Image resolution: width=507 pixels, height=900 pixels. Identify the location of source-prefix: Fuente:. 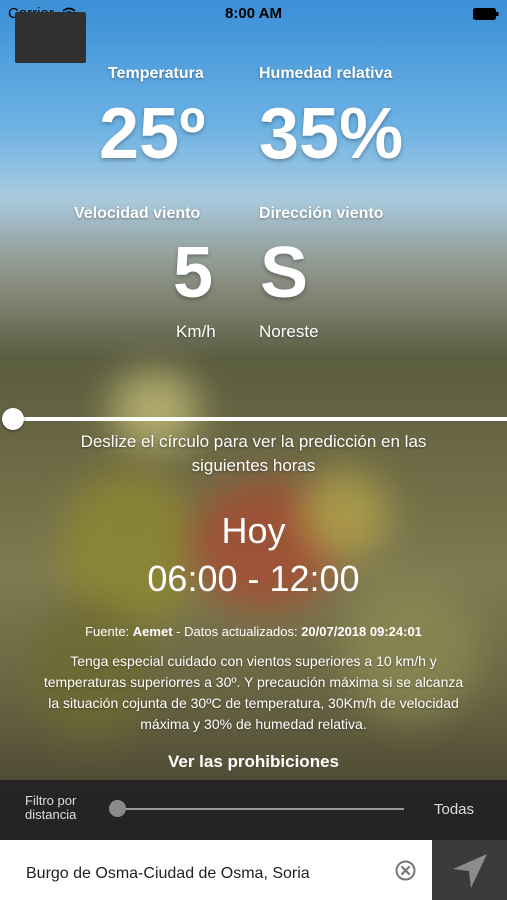
(107, 631).